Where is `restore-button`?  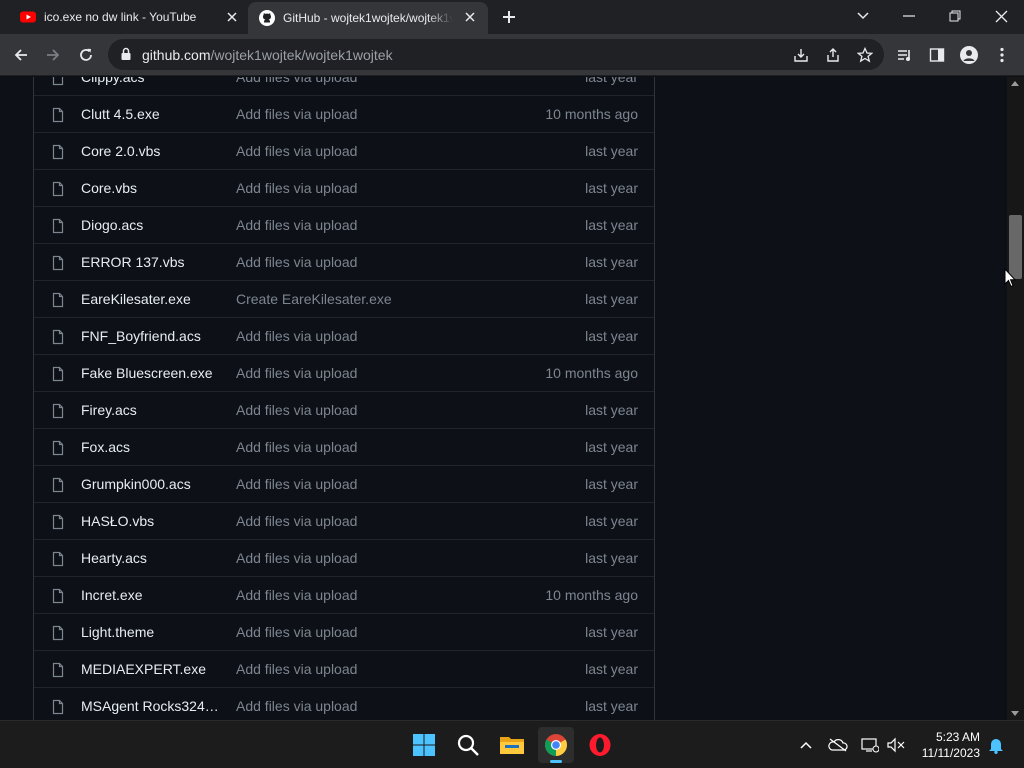
restore-button is located at coordinates (955, 16).